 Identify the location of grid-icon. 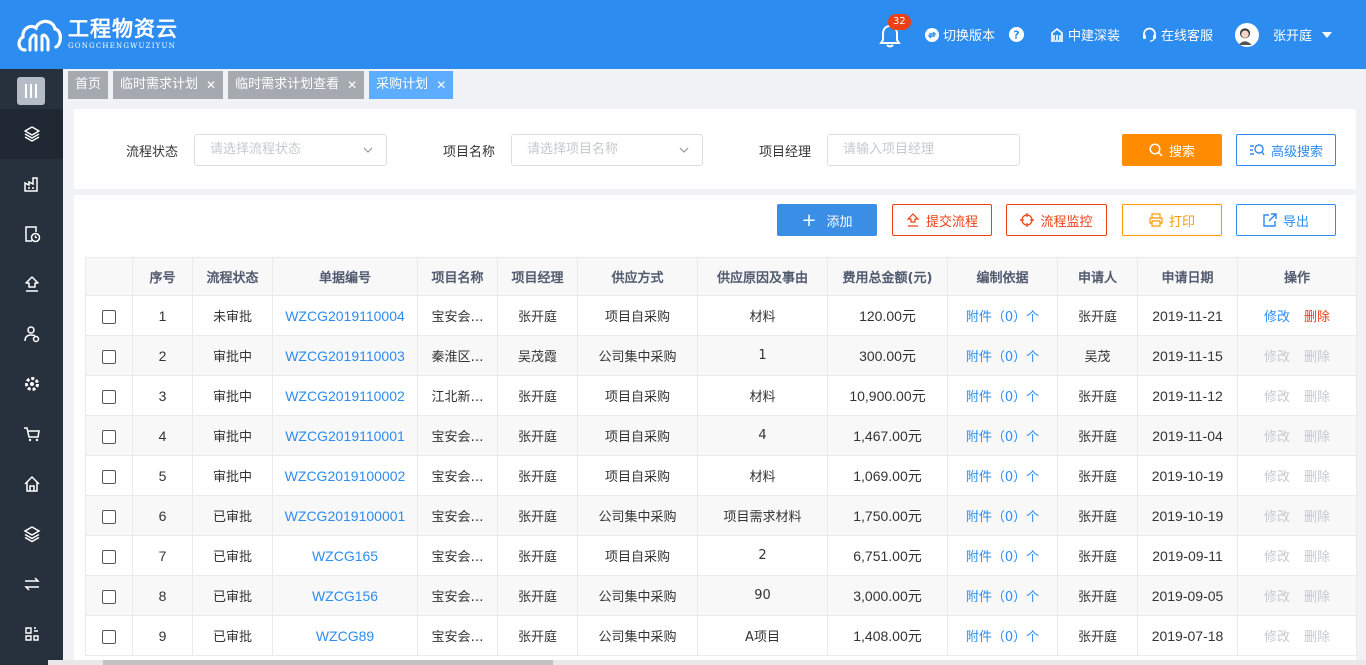
(31, 634).